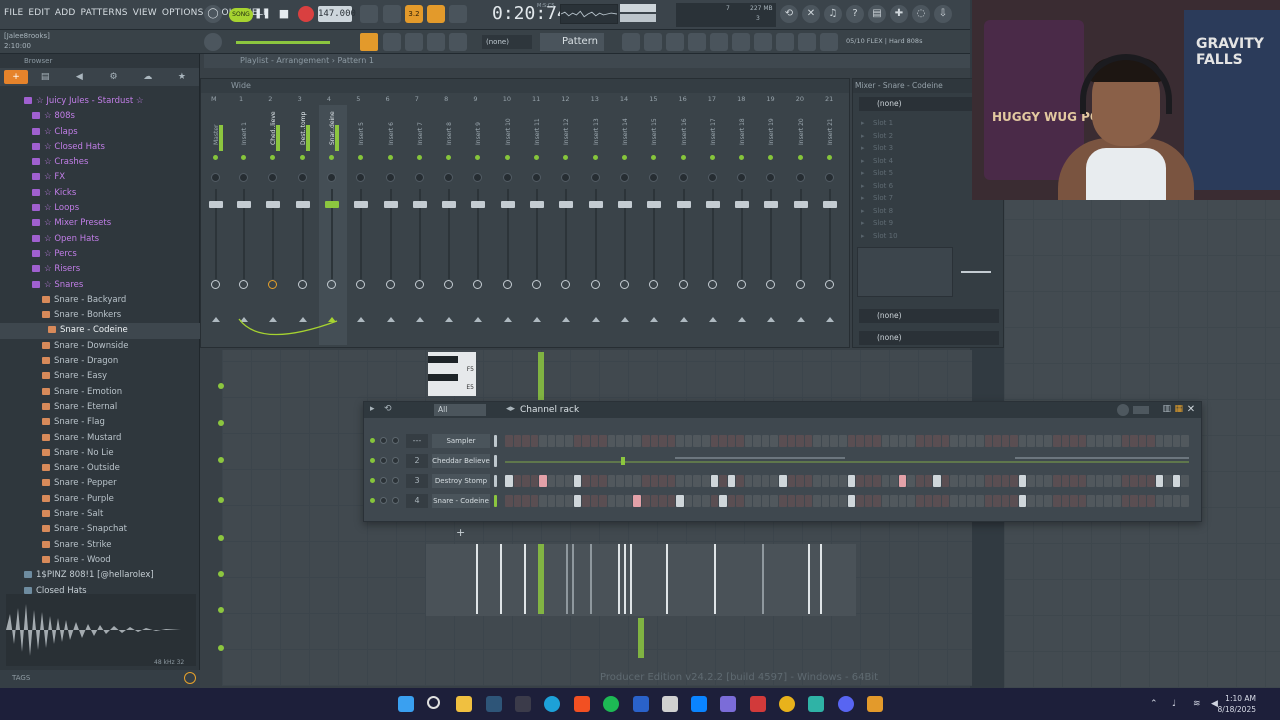 The width and height of the screenshot is (1280, 720). Describe the element at coordinates (450, 225) in the screenshot. I see `mixer-insert-strip: Insert 8` at that location.